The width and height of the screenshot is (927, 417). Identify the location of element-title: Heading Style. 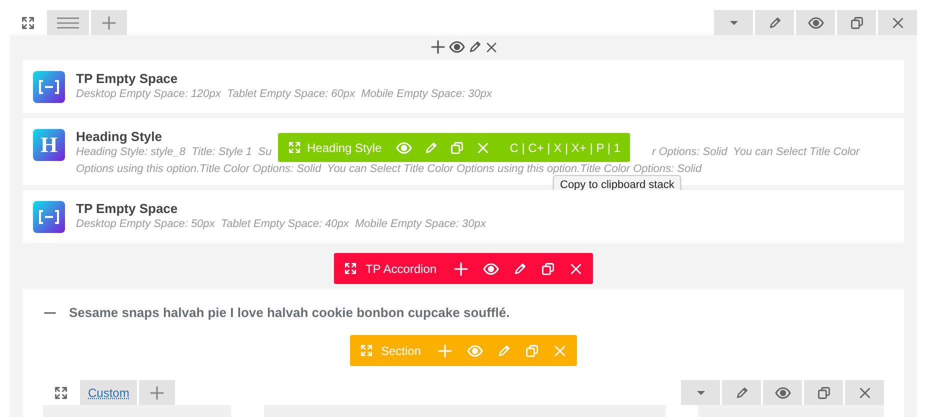
(119, 136).